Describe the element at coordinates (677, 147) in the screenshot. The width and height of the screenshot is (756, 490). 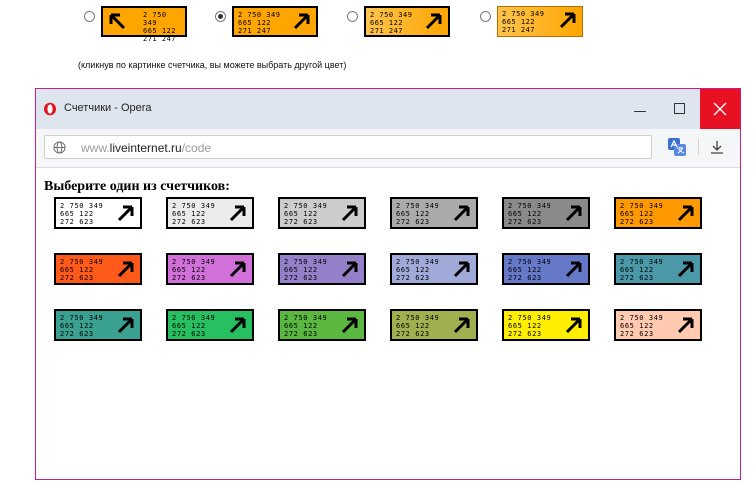
I see `translate-icon` at that location.